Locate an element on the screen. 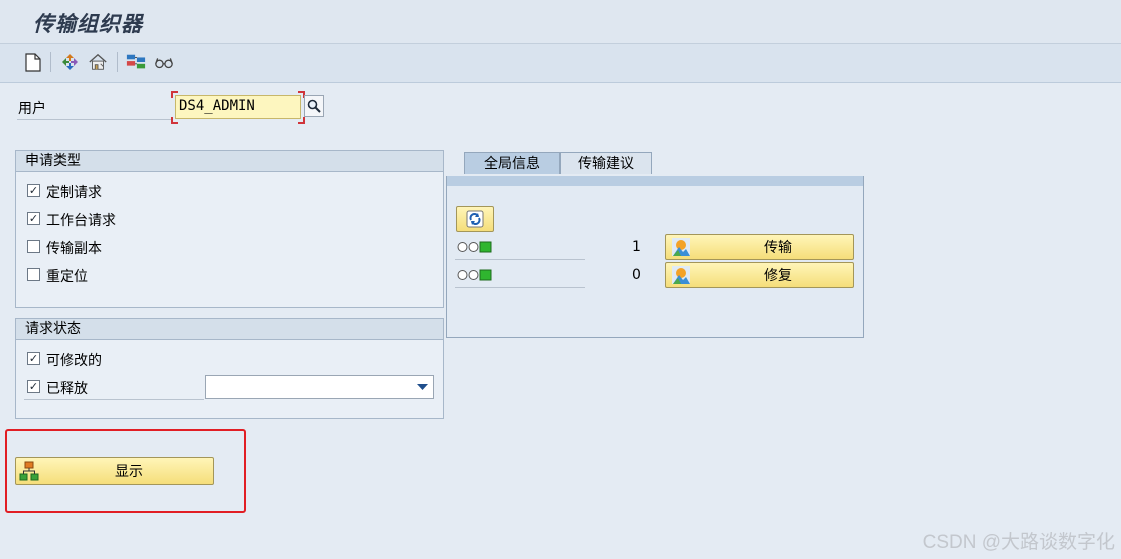 The height and width of the screenshot is (559, 1121). repair-count: 0 is located at coordinates (636, 275).